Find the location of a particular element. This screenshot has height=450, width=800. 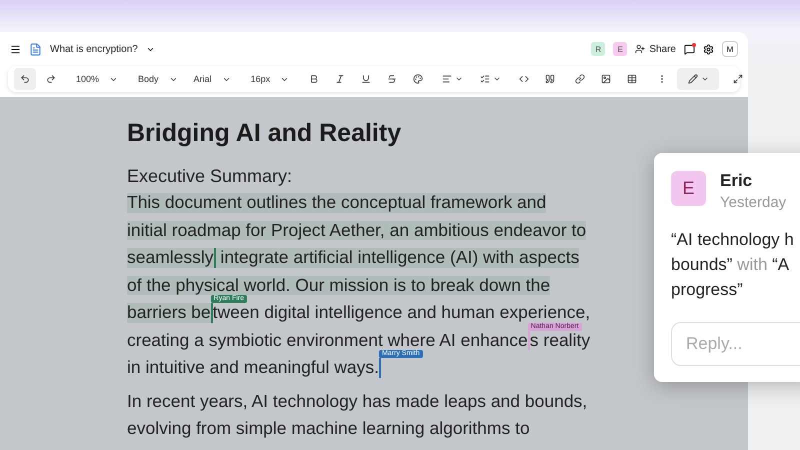

paragraph-text: creating a symbiotic environment where AI enhance is located at coordinates (327, 340).